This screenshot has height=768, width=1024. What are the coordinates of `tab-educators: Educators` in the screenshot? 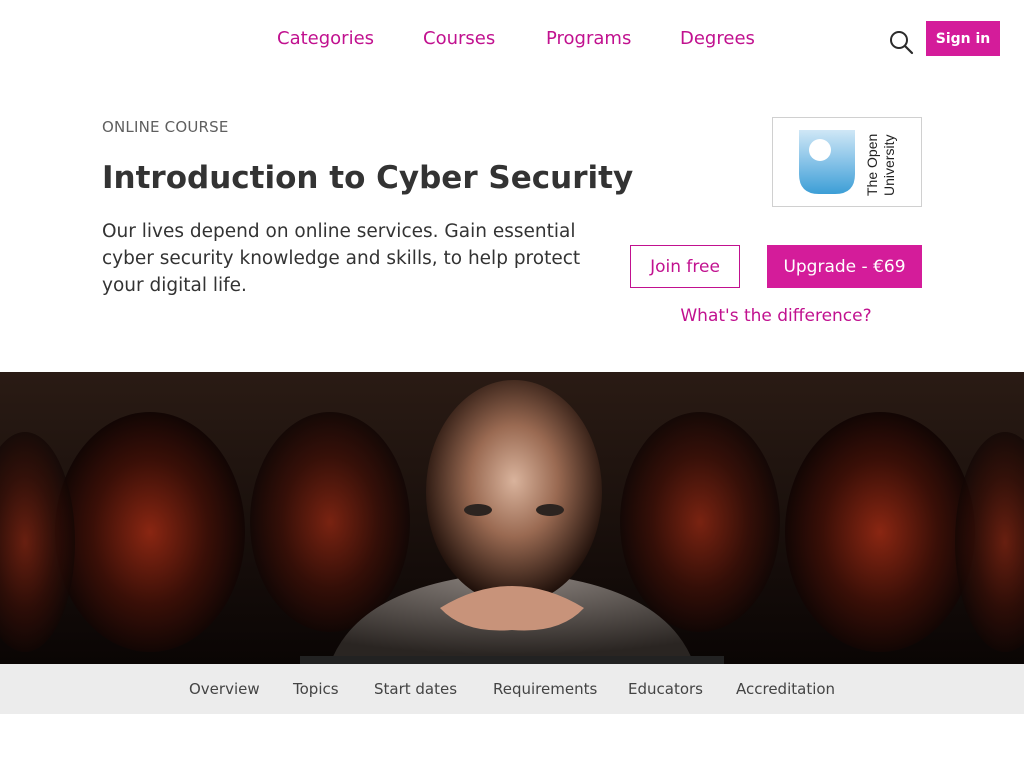 It's located at (665, 689).